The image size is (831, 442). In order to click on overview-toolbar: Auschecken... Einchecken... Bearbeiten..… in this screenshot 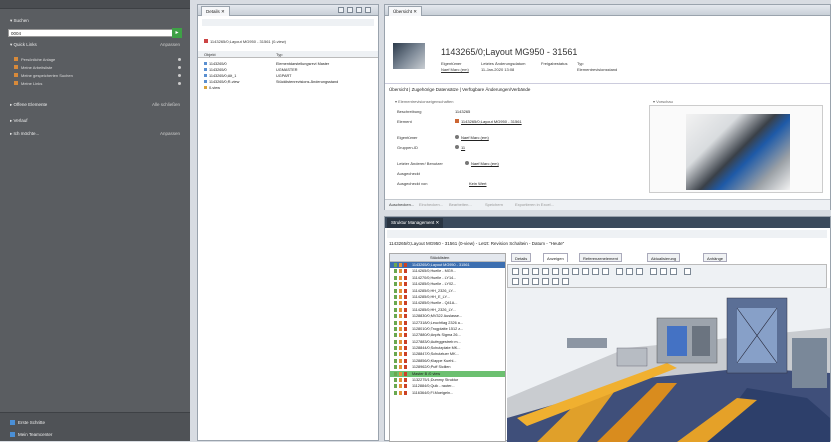, I will do `click(607, 204)`.